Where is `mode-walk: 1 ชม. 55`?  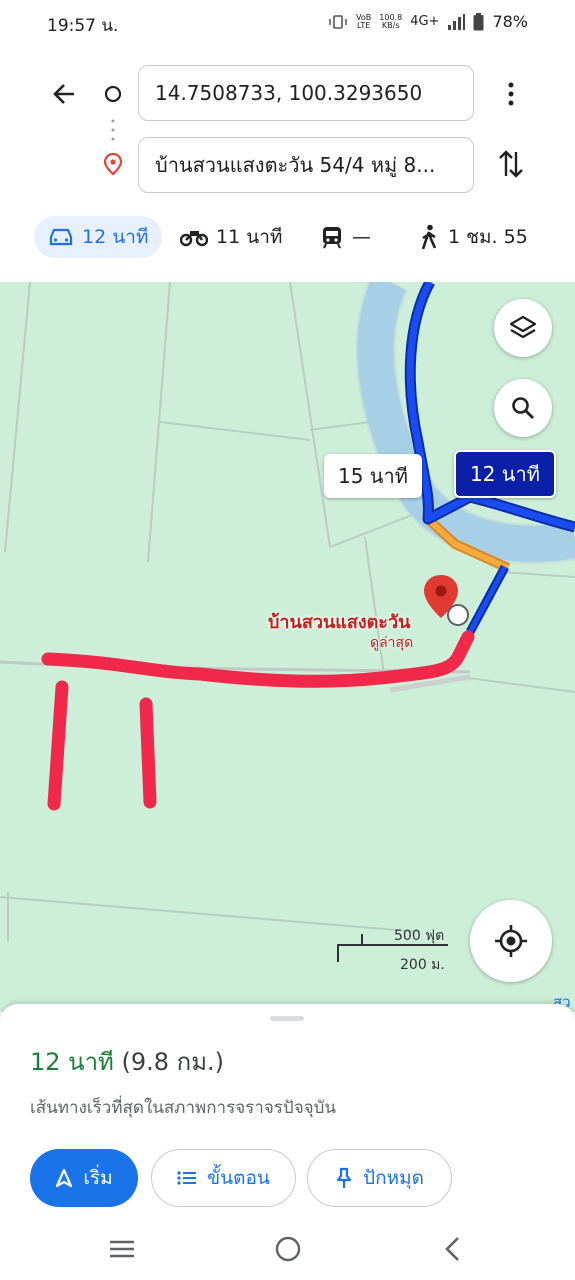
mode-walk: 1 ชม. 55 is located at coordinates (473, 237).